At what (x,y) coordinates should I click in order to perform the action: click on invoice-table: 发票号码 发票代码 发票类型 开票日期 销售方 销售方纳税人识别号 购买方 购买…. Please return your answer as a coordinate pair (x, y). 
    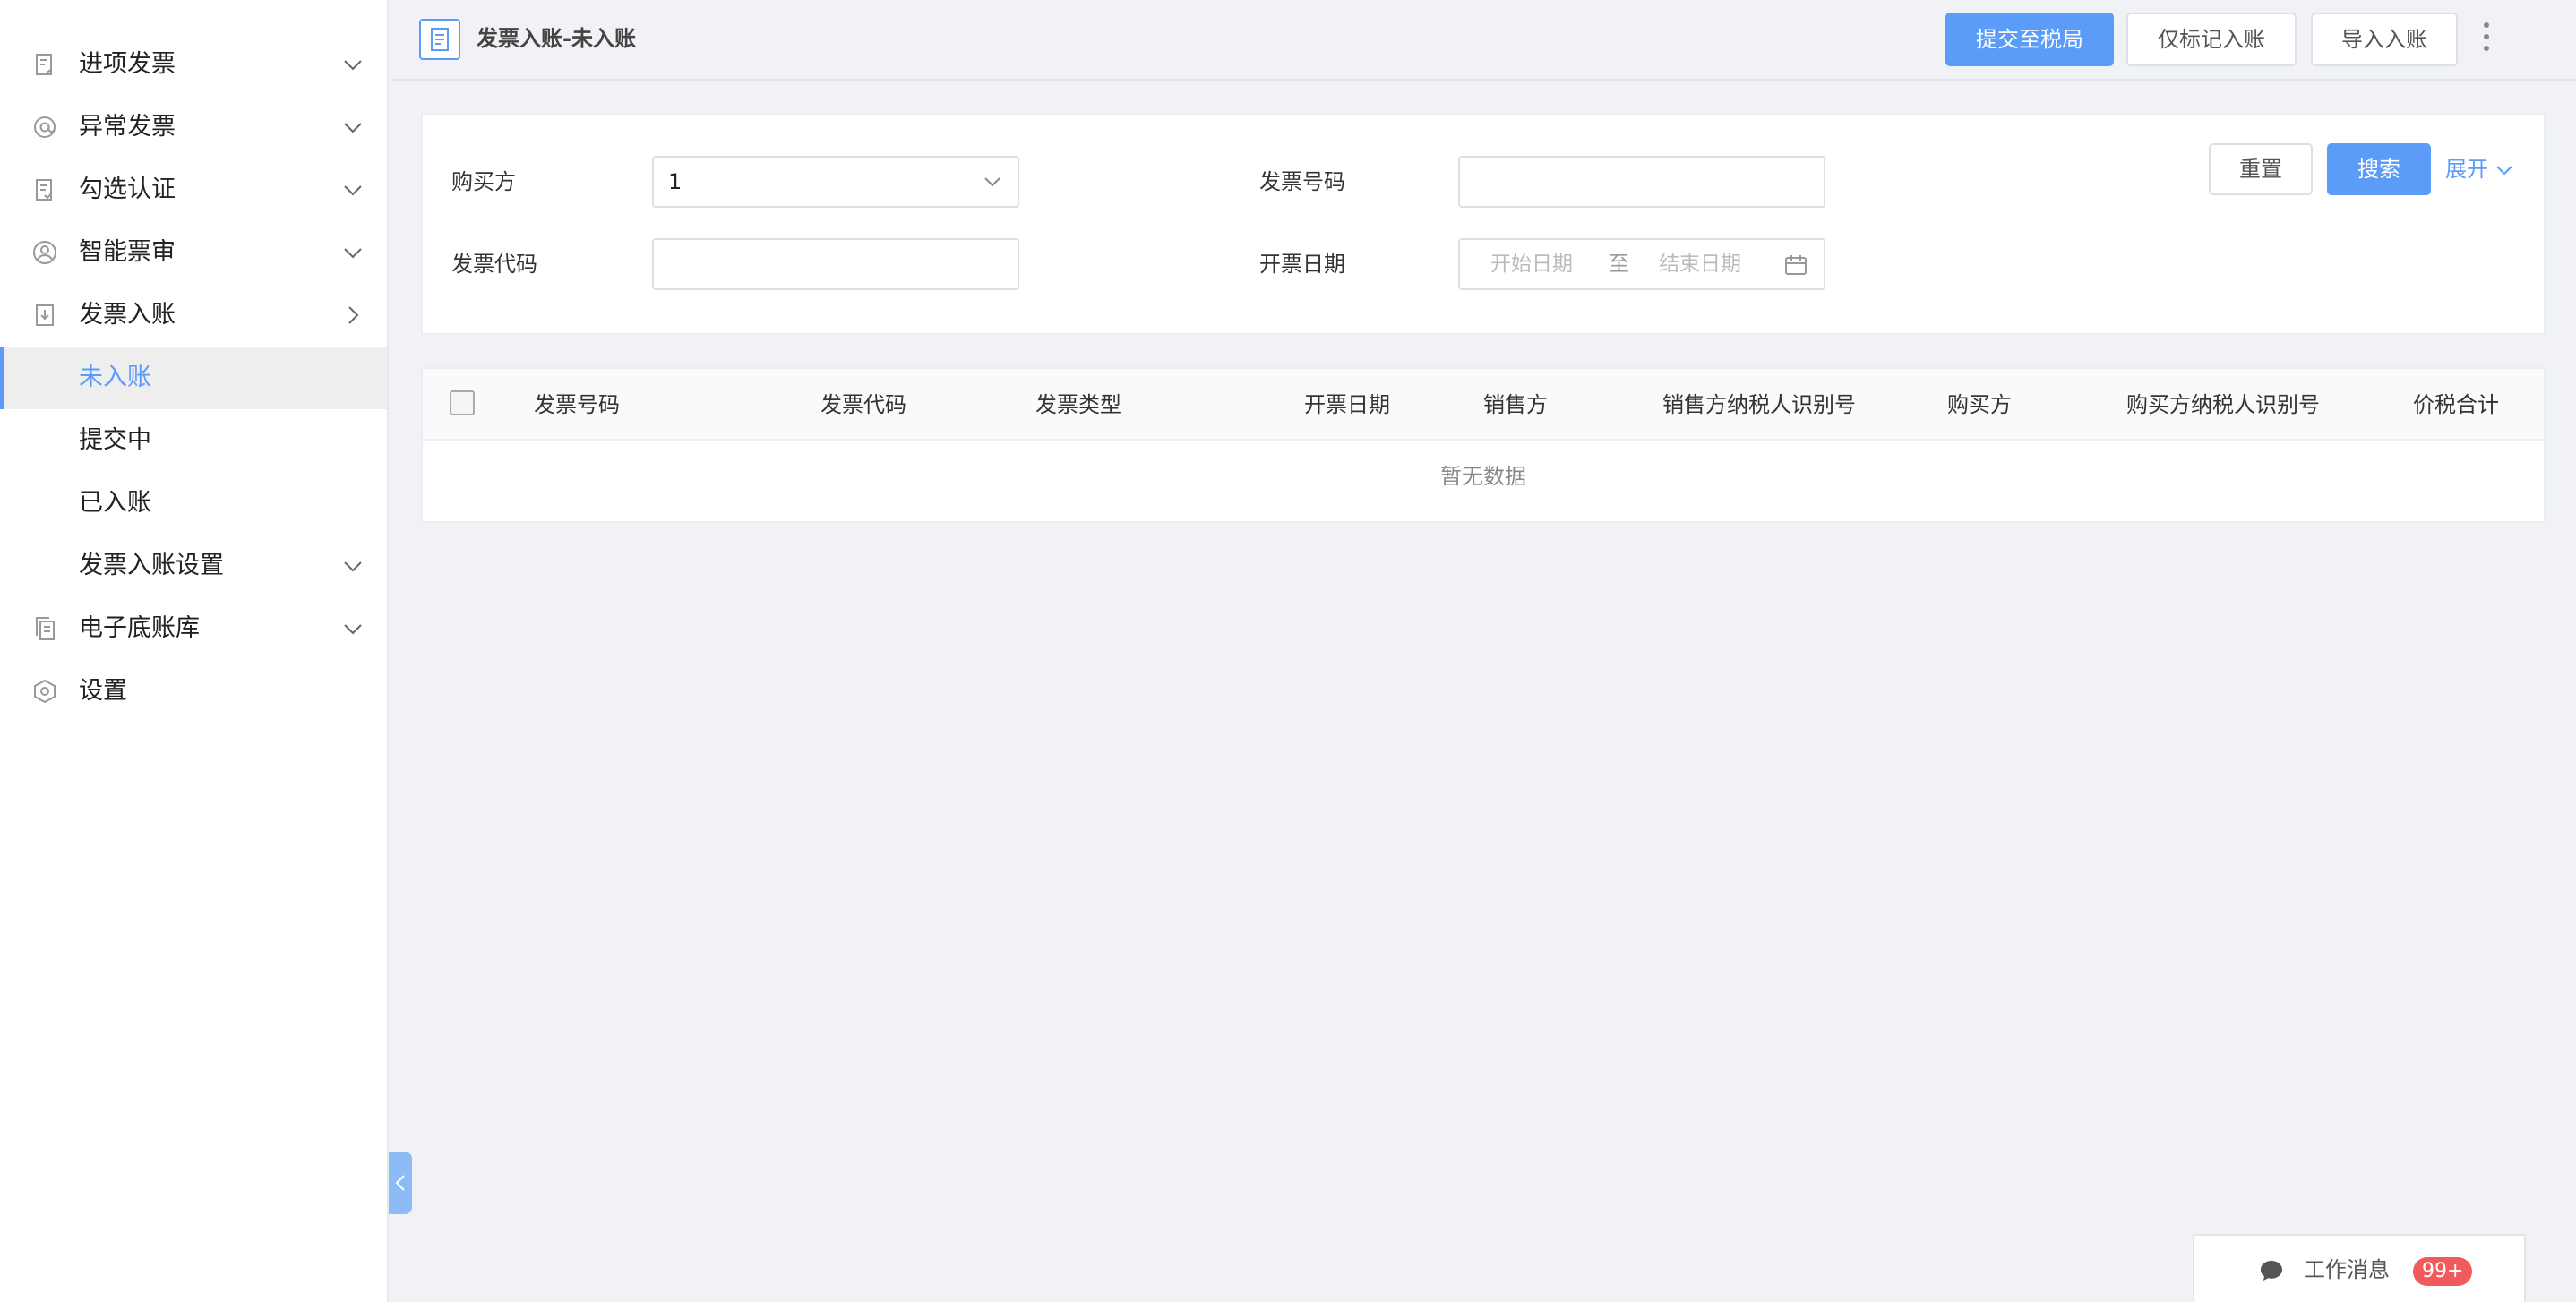
    Looking at the image, I should click on (1483, 445).